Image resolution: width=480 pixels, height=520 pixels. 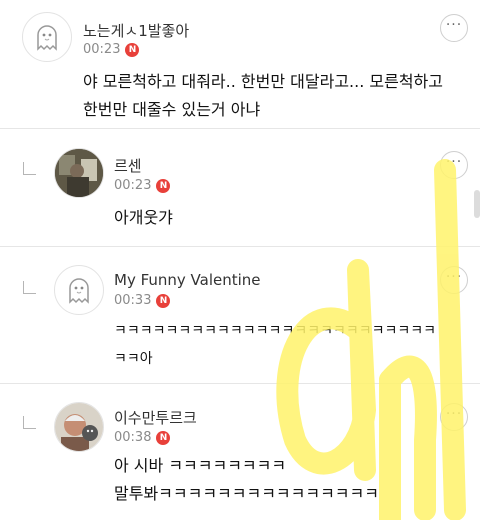 What do you see at coordinates (263, 81) in the screenshot?
I see `comment-text-line: 야 모른척하고 대줘라.. 한번만 대달라고... 모른척하고` at bounding box center [263, 81].